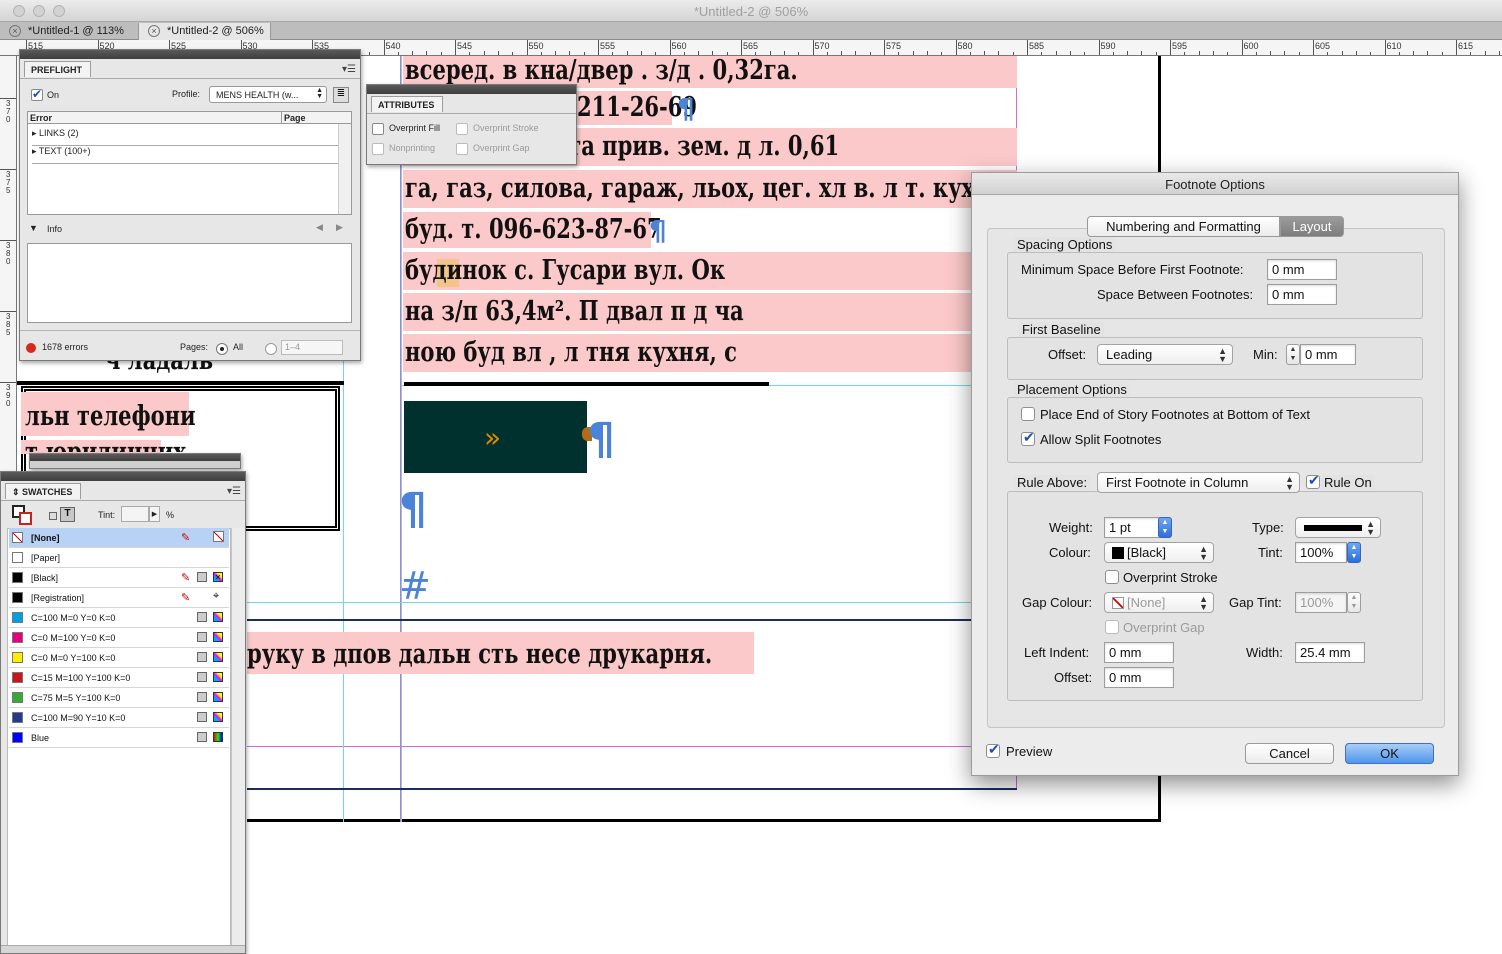 The width and height of the screenshot is (1502, 954). What do you see at coordinates (205, 31) in the screenshot?
I see `doc-tab-untitled-2: × *Untitled-2 @ 506%` at bounding box center [205, 31].